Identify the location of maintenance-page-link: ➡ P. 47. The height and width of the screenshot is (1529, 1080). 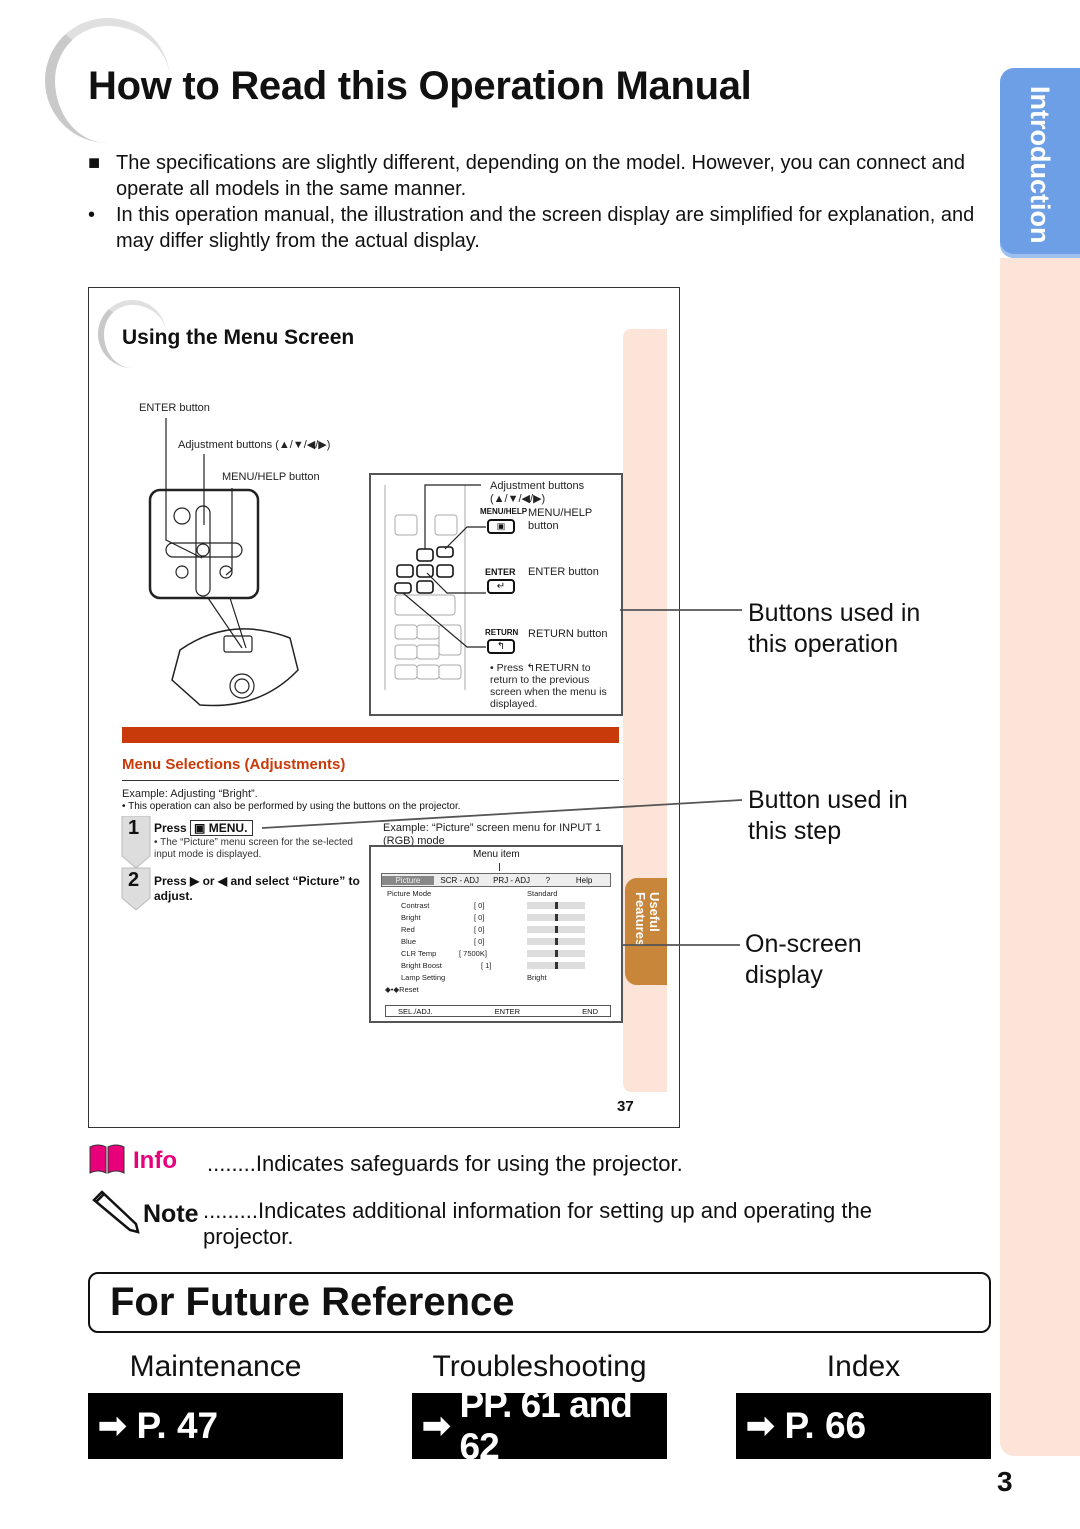
(215, 1426).